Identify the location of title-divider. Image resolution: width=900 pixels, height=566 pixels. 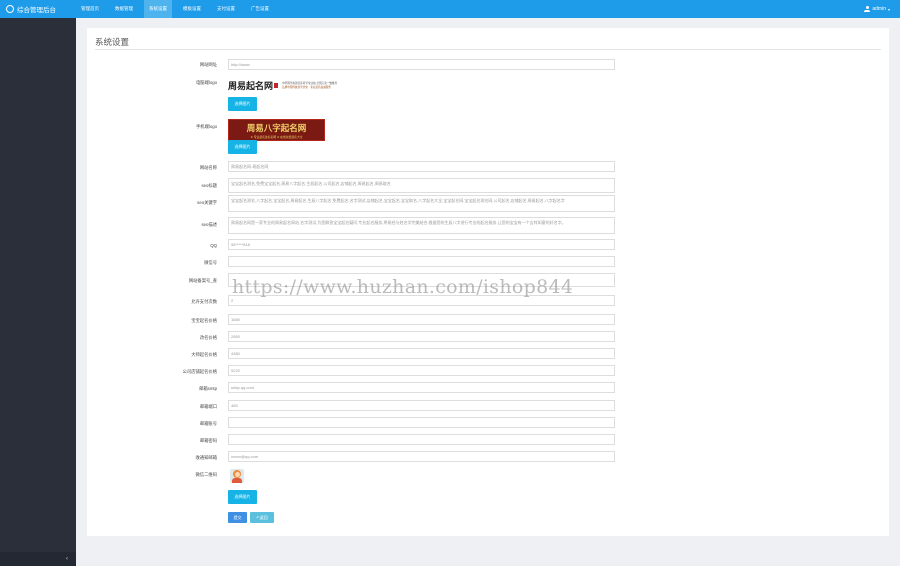
(488, 49).